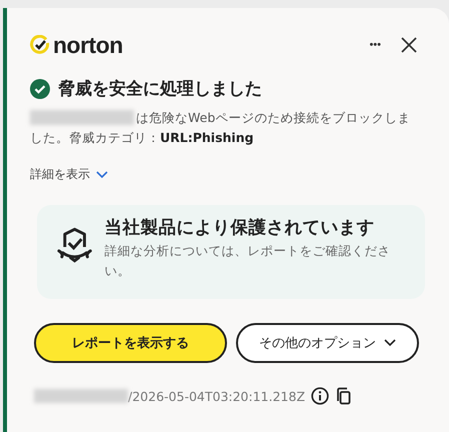 The image size is (449, 432). What do you see at coordinates (88, 45) in the screenshot?
I see `brand-logo: norton` at bounding box center [88, 45].